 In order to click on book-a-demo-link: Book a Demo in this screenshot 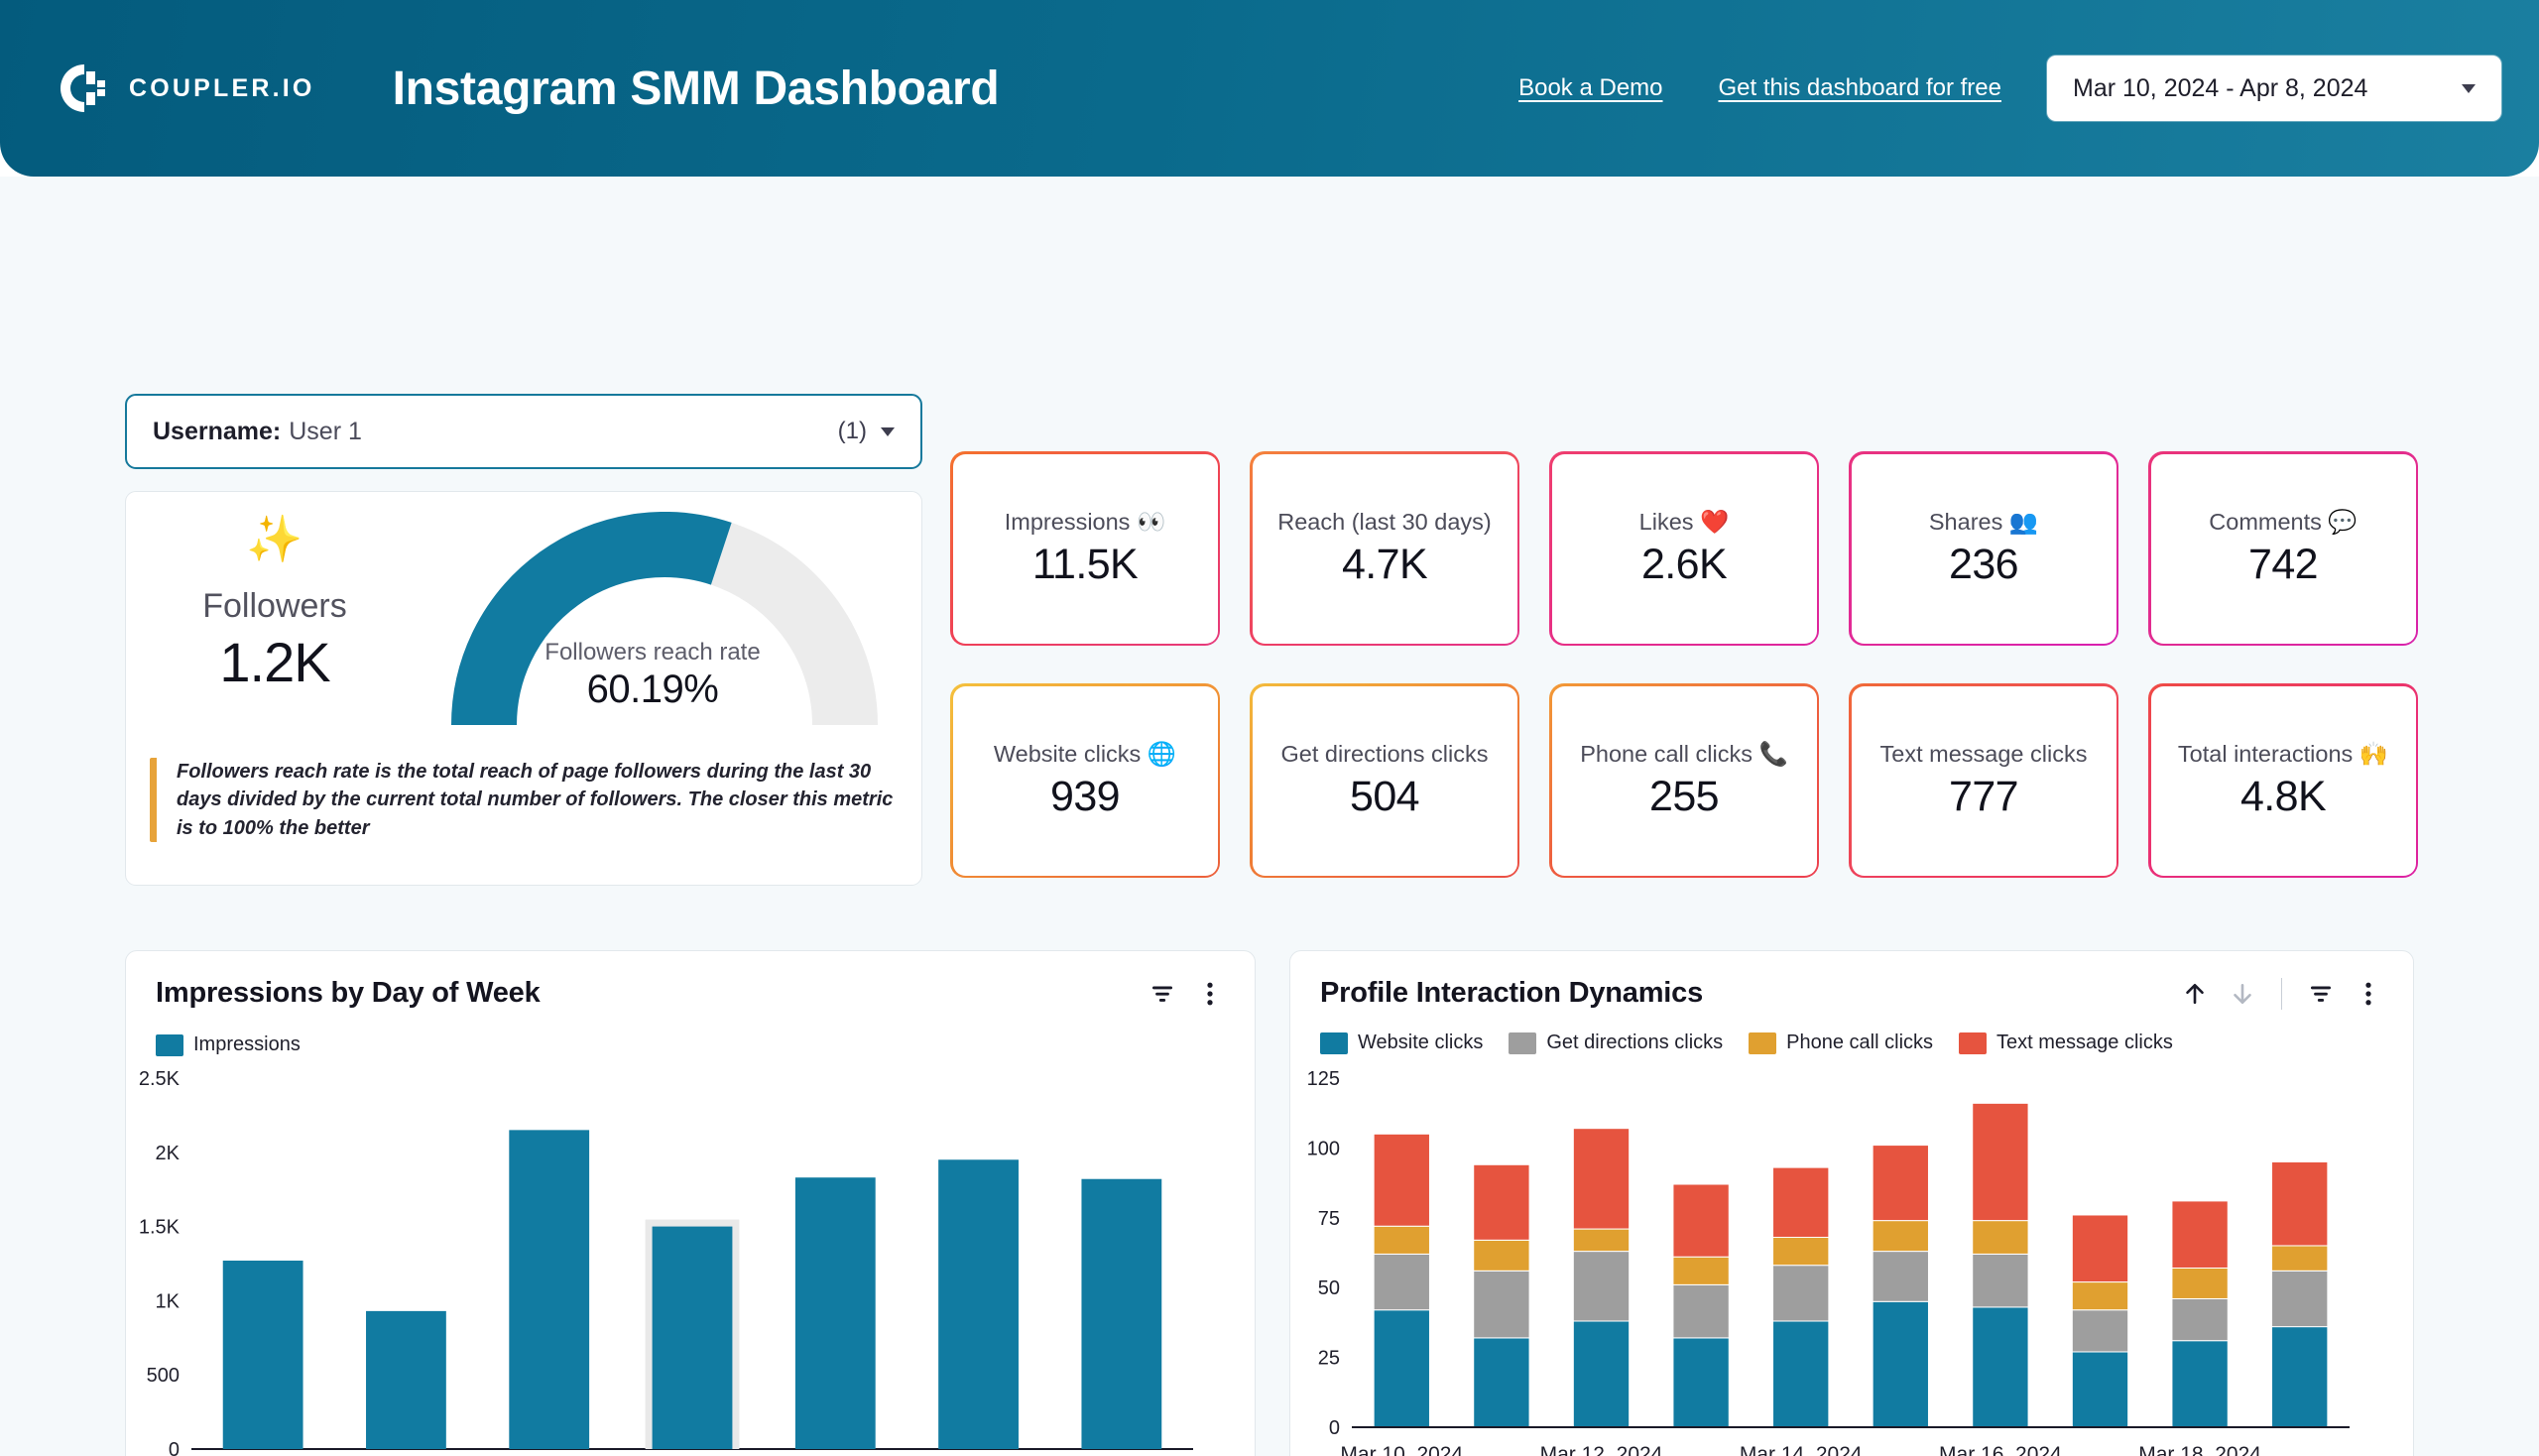, I will do `click(1590, 88)`.